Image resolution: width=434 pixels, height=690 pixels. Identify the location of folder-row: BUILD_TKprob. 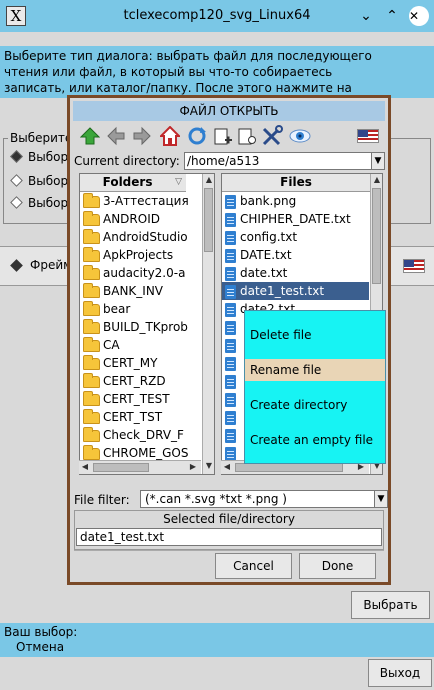
(136, 327).